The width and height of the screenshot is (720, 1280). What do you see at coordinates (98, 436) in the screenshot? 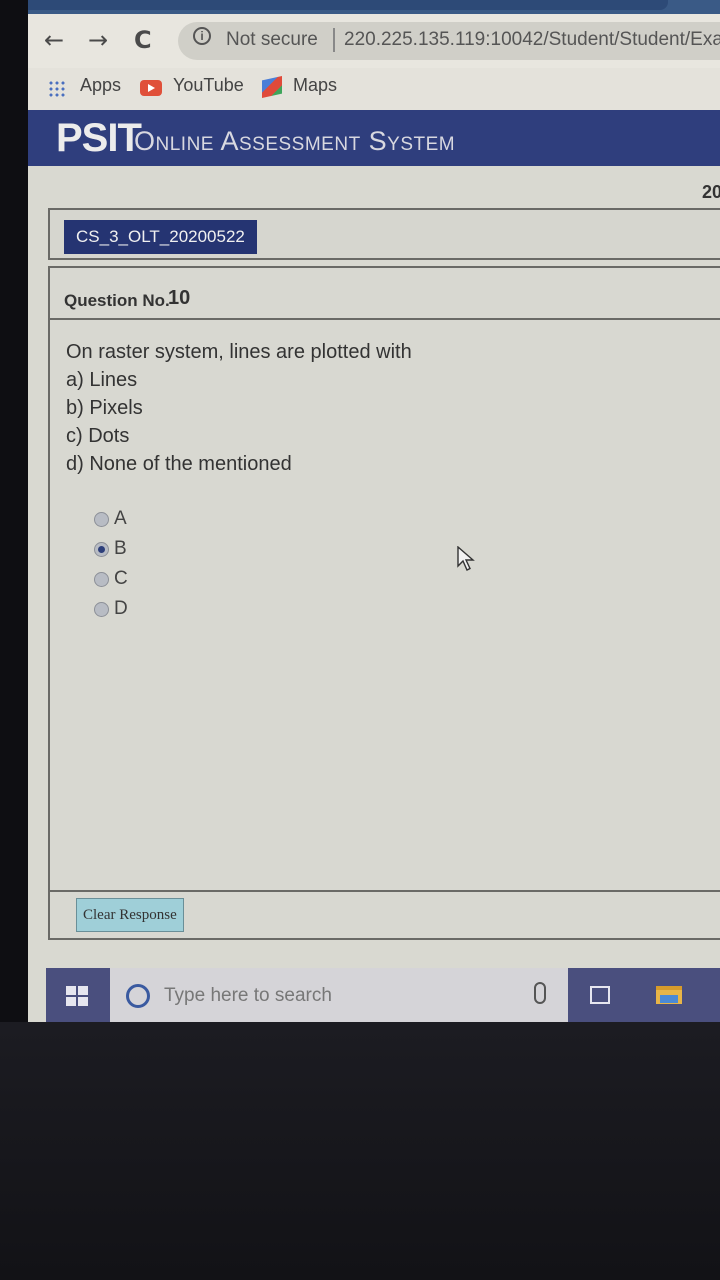
I see `option-text-c: c) Dots` at bounding box center [98, 436].